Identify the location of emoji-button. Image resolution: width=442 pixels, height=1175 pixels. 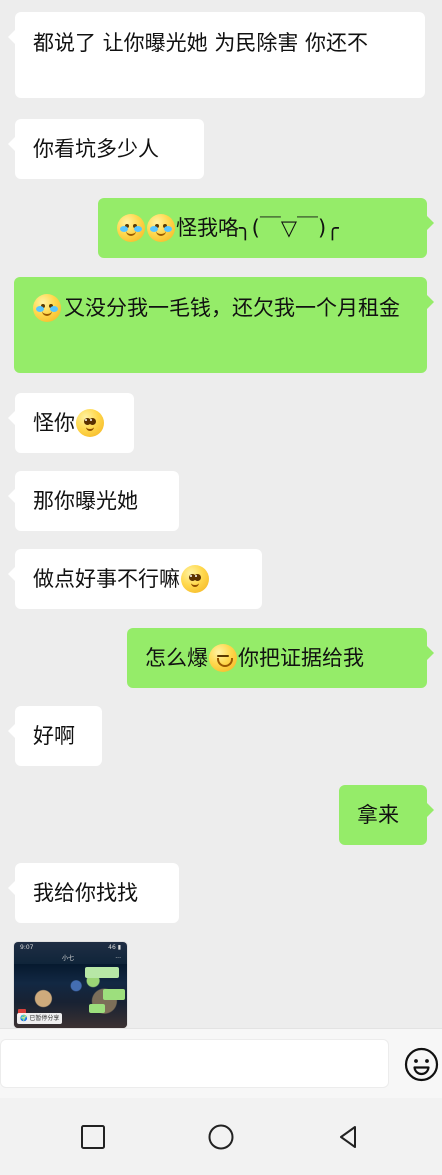
(421, 1064).